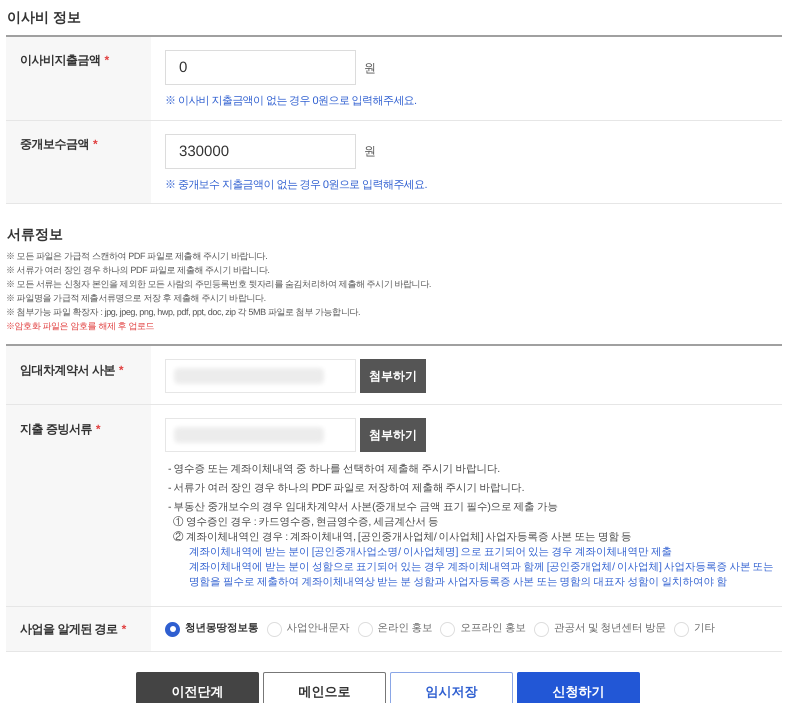 The image size is (800, 703). What do you see at coordinates (600, 629) in the screenshot?
I see `radio-option: 관공서 및 청년센터 방문` at bounding box center [600, 629].